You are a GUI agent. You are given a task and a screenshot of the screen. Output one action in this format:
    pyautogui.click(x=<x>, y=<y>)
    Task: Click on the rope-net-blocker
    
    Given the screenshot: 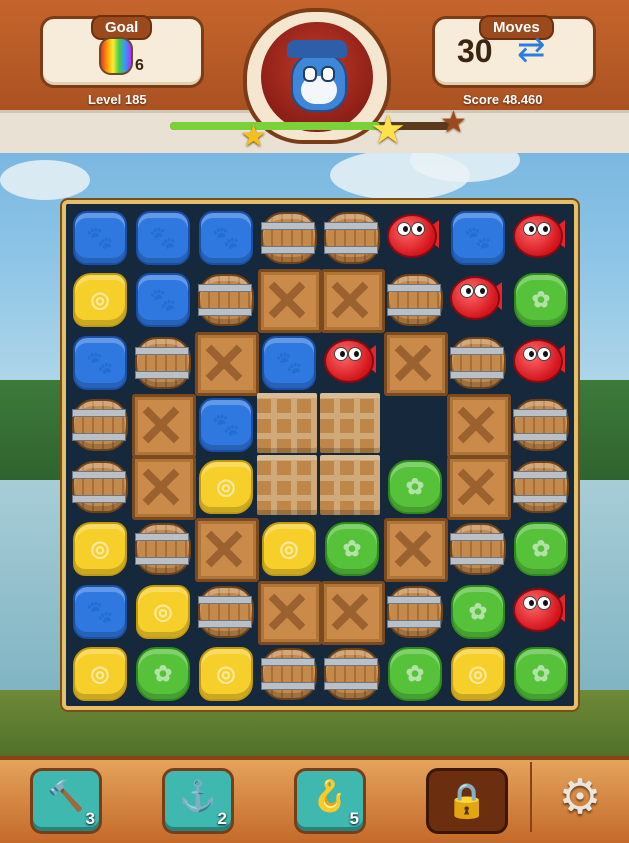 What is the action you would take?
    pyautogui.click(x=350, y=485)
    